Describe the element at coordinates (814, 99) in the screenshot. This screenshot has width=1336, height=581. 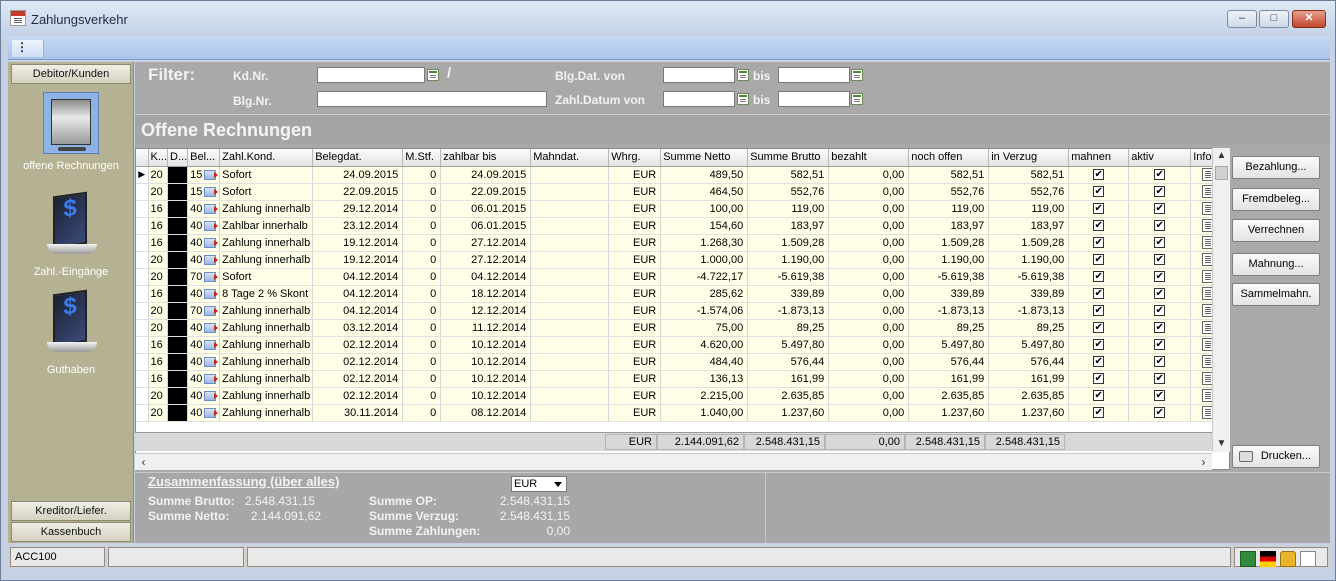
I see `zahldat-to-input` at that location.